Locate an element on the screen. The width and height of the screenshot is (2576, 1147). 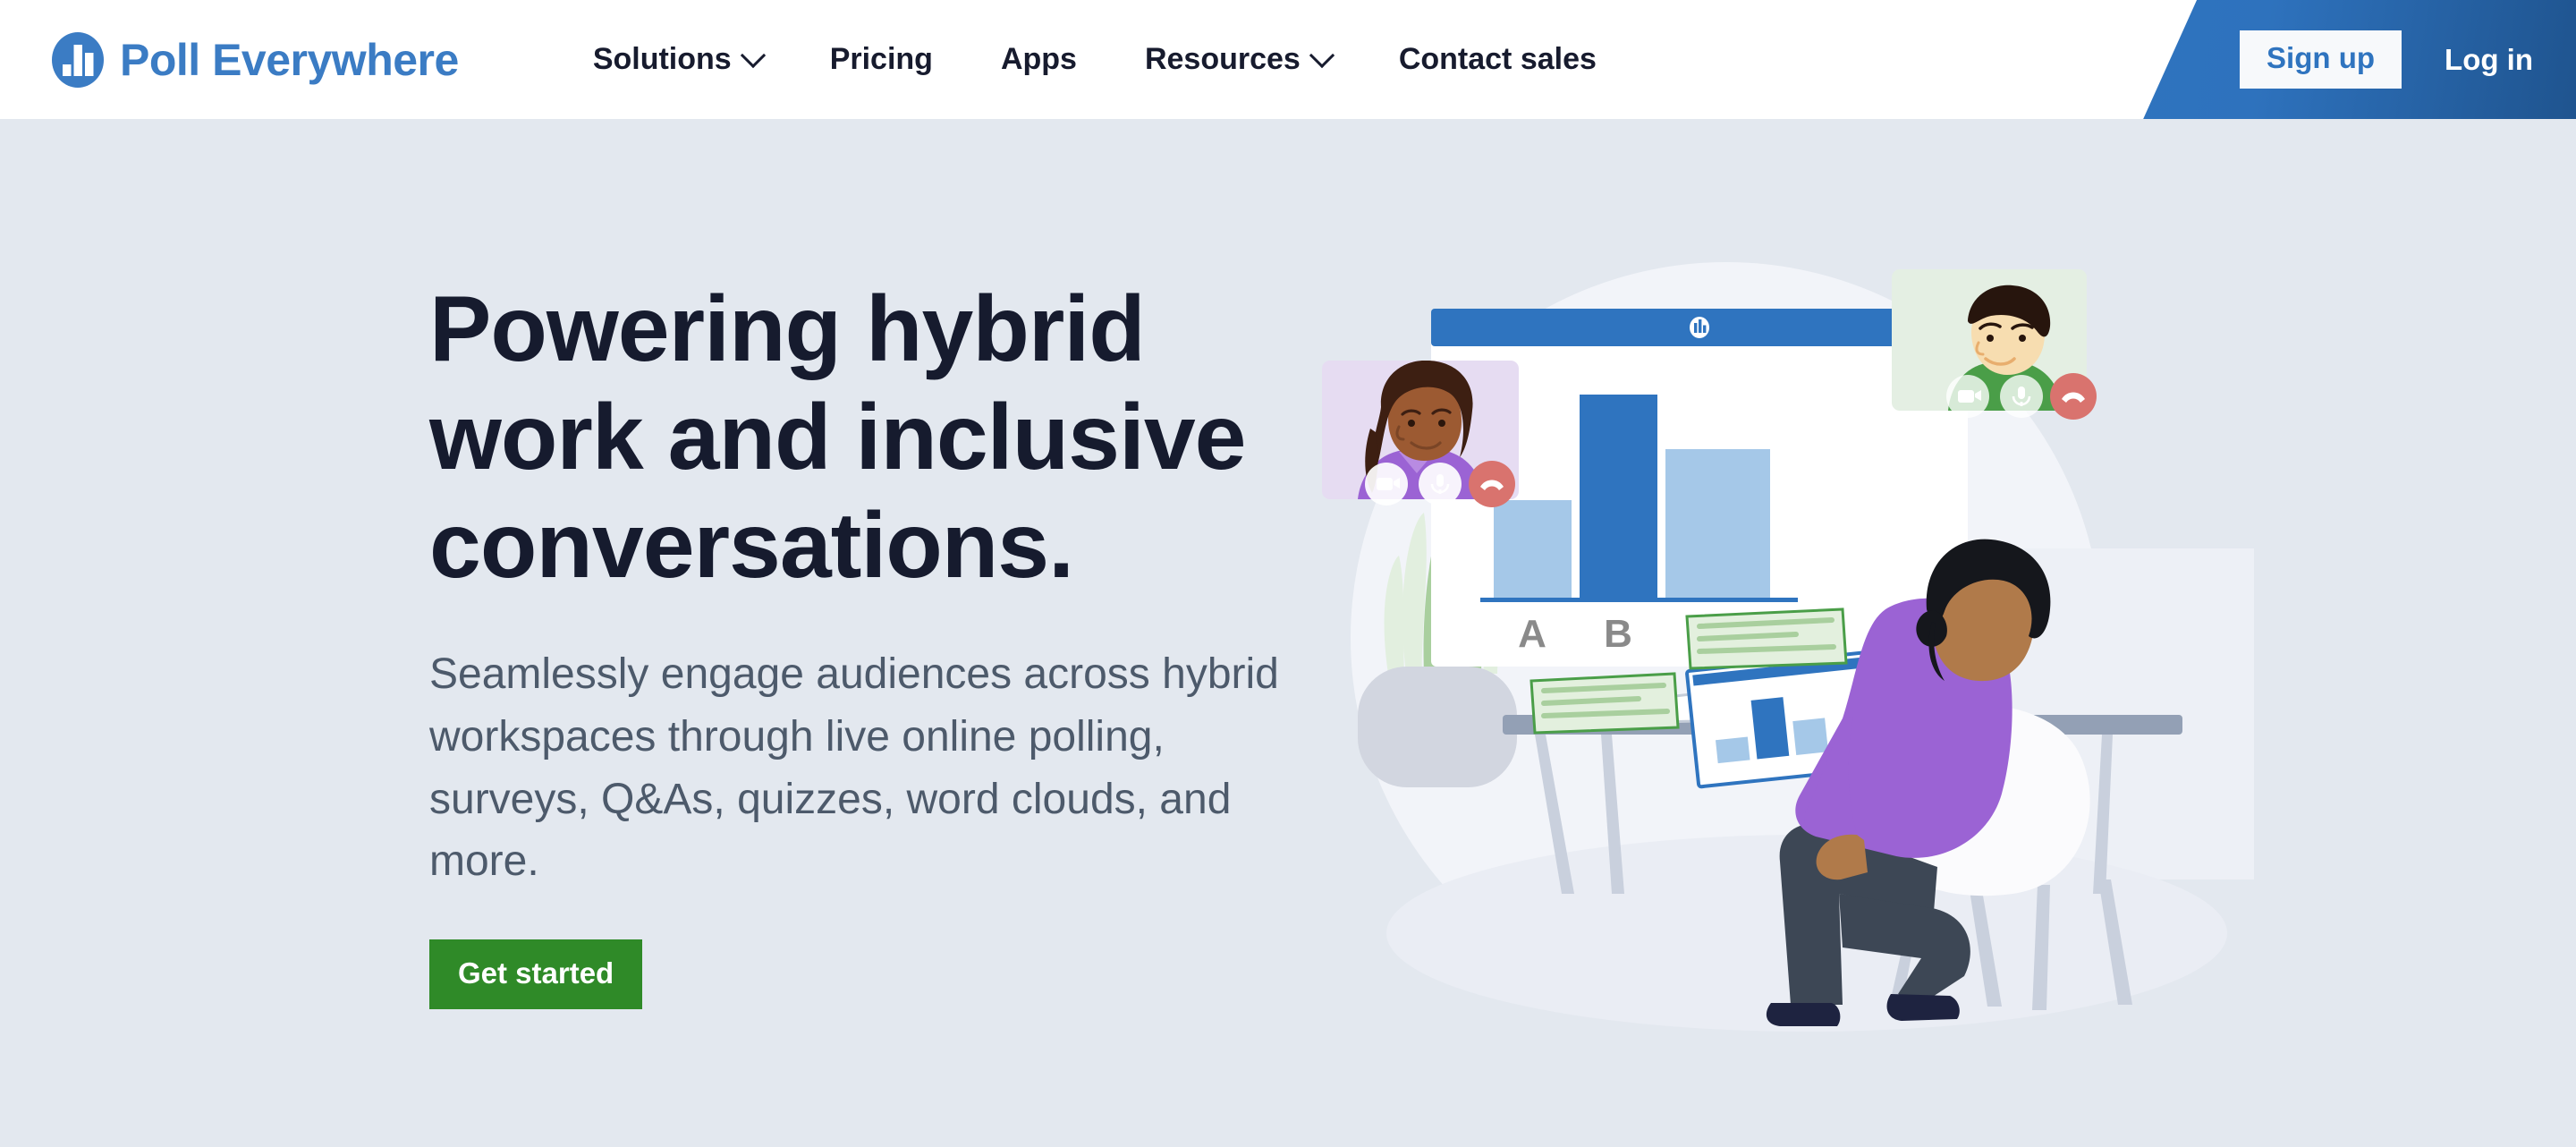
bar-a is located at coordinates (1533, 549).